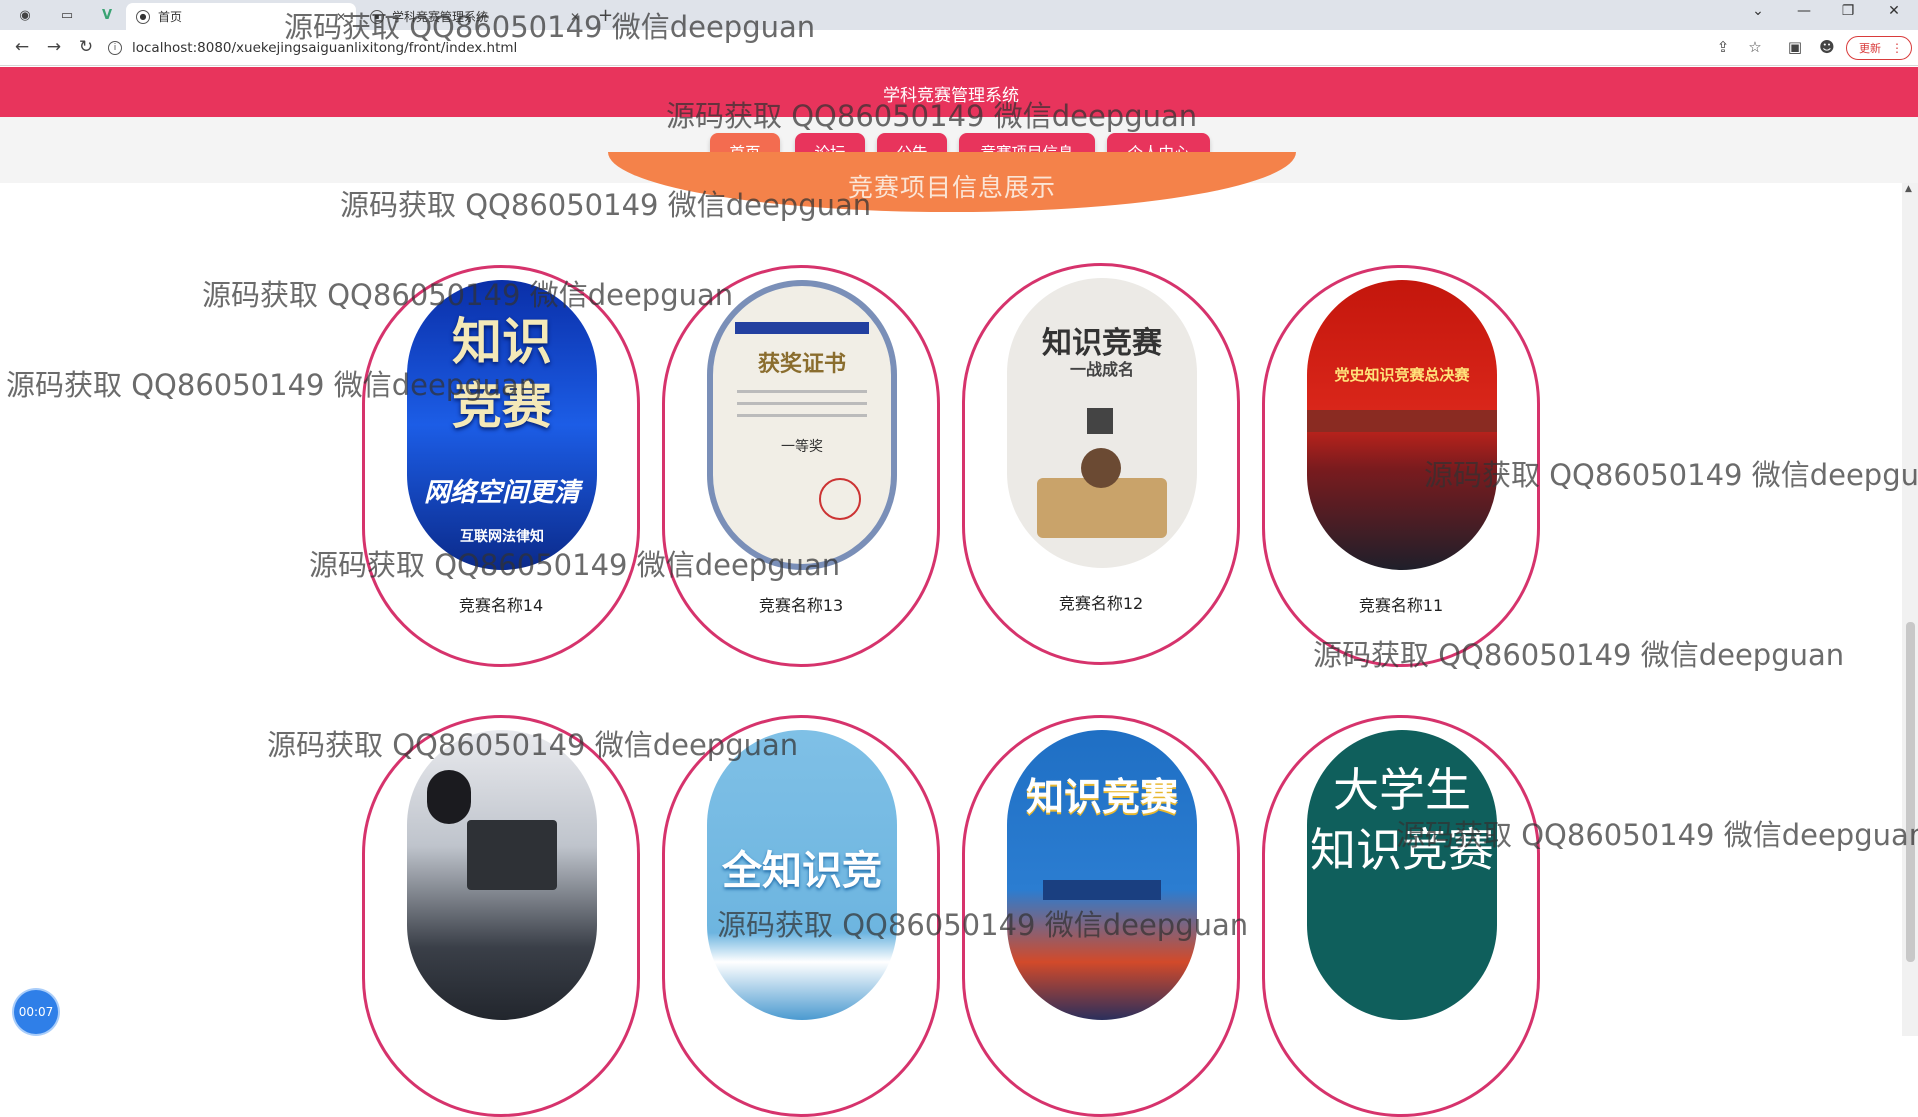 This screenshot has width=1918, height=1117. I want to click on globe-icon: ●, so click(143, 16).